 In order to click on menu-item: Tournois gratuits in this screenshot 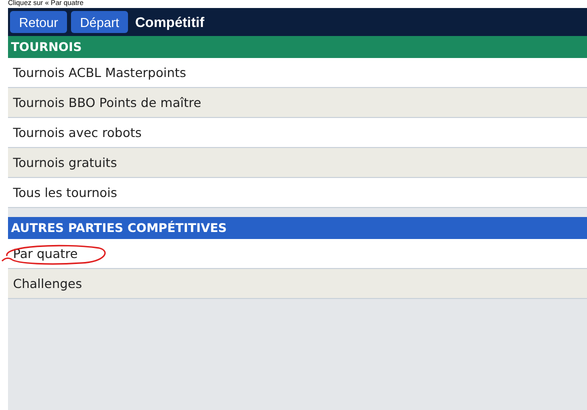, I will do `click(297, 163)`.